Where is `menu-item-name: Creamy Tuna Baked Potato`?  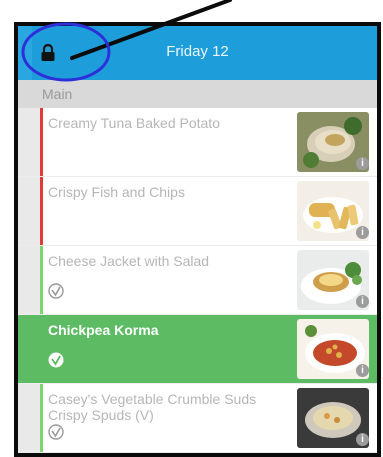 menu-item-name: Creamy Tuna Baked Potato is located at coordinates (134, 123).